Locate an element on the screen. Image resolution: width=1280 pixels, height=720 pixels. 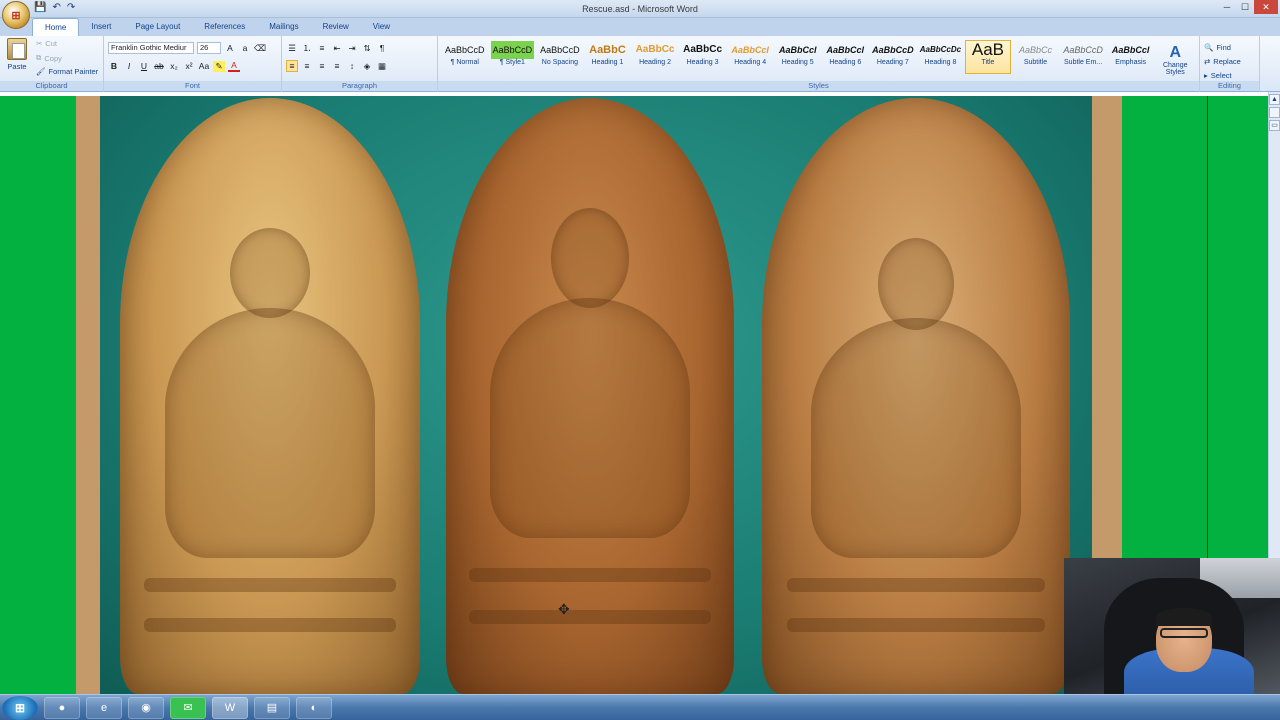
tab-home: Home is located at coordinates (56, 27).